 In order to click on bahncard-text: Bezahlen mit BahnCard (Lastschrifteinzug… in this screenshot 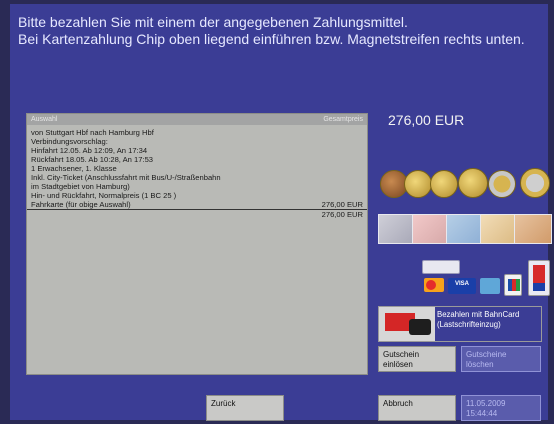, I will do `click(488, 324)`.